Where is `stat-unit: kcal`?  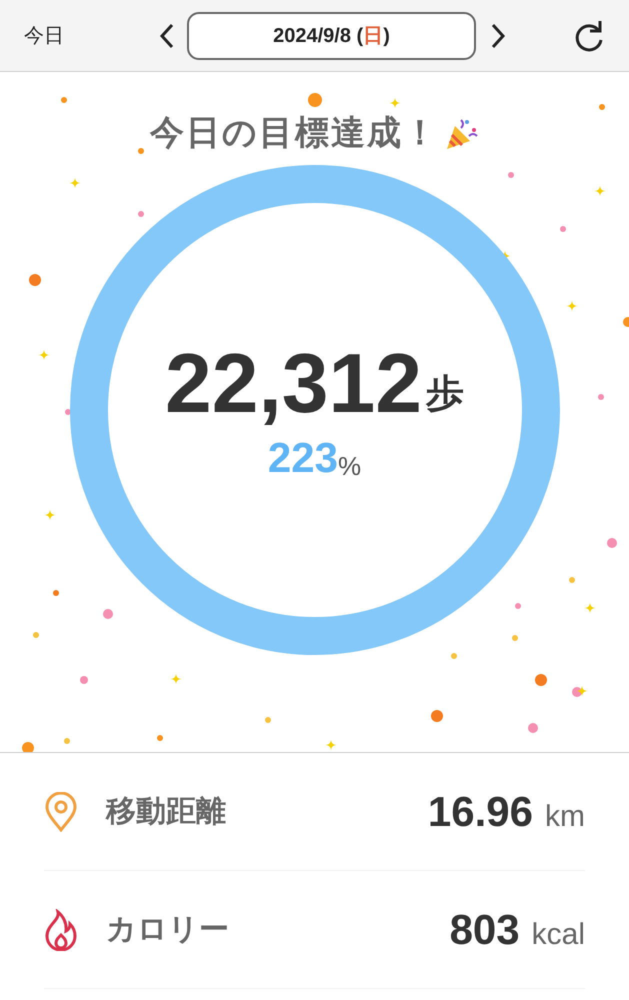 stat-unit: kcal is located at coordinates (558, 935).